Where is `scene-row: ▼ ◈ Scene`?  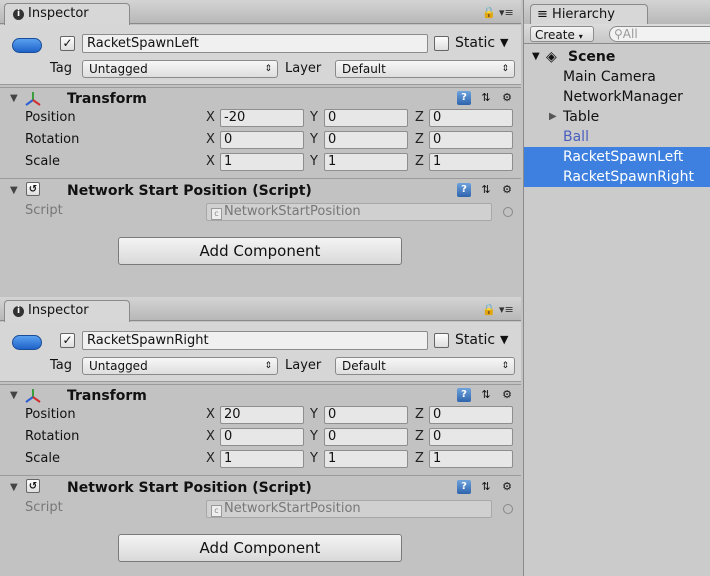
scene-row: ▼ ◈ Scene is located at coordinates (617, 57).